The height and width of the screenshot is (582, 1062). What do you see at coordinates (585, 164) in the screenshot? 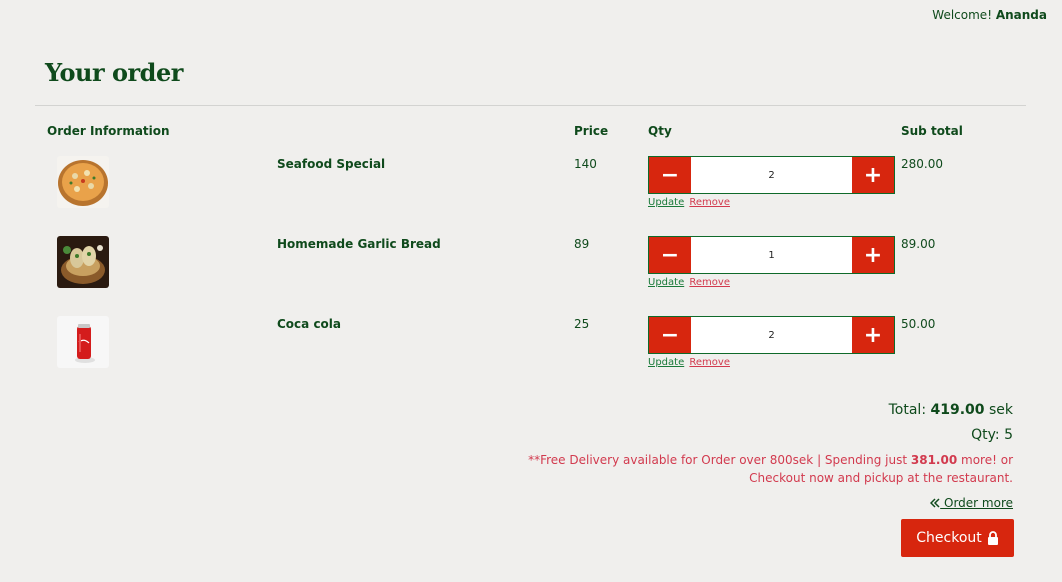
I see `product-price: 140` at bounding box center [585, 164].